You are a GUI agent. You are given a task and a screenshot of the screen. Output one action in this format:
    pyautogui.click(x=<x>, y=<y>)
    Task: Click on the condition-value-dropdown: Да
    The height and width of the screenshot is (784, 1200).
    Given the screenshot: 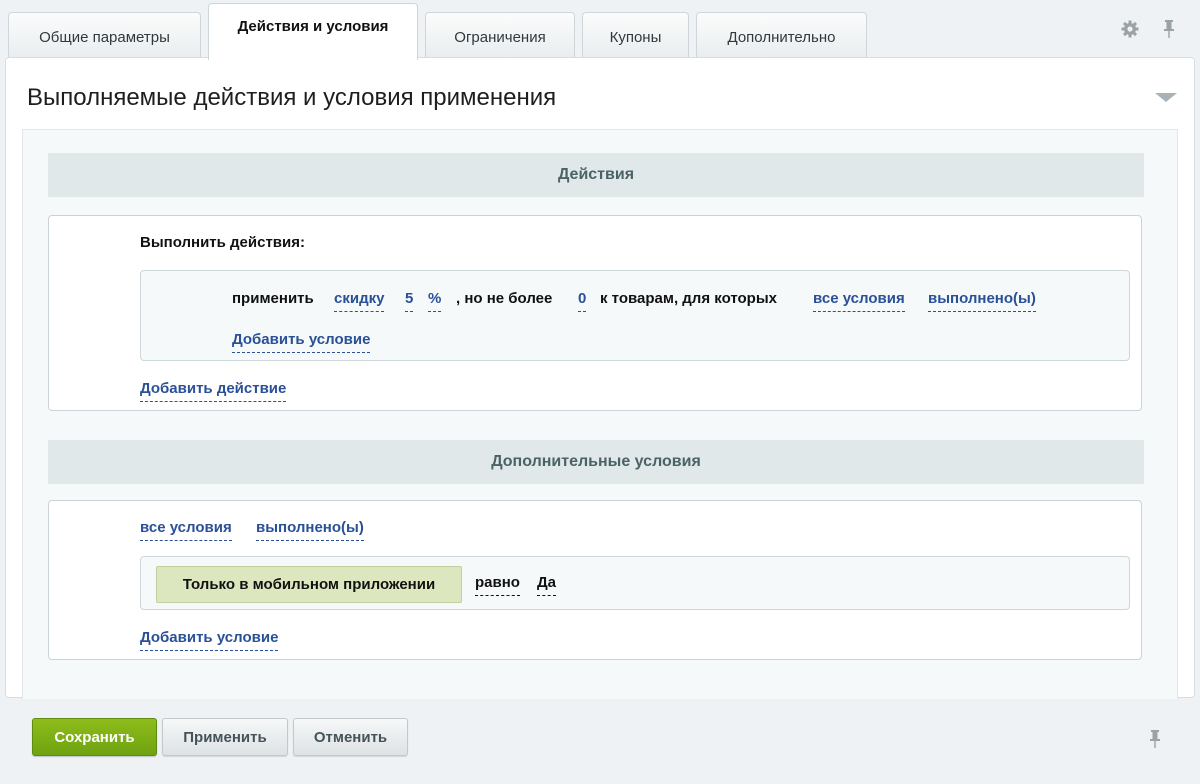 What is the action you would take?
    pyautogui.click(x=547, y=585)
    